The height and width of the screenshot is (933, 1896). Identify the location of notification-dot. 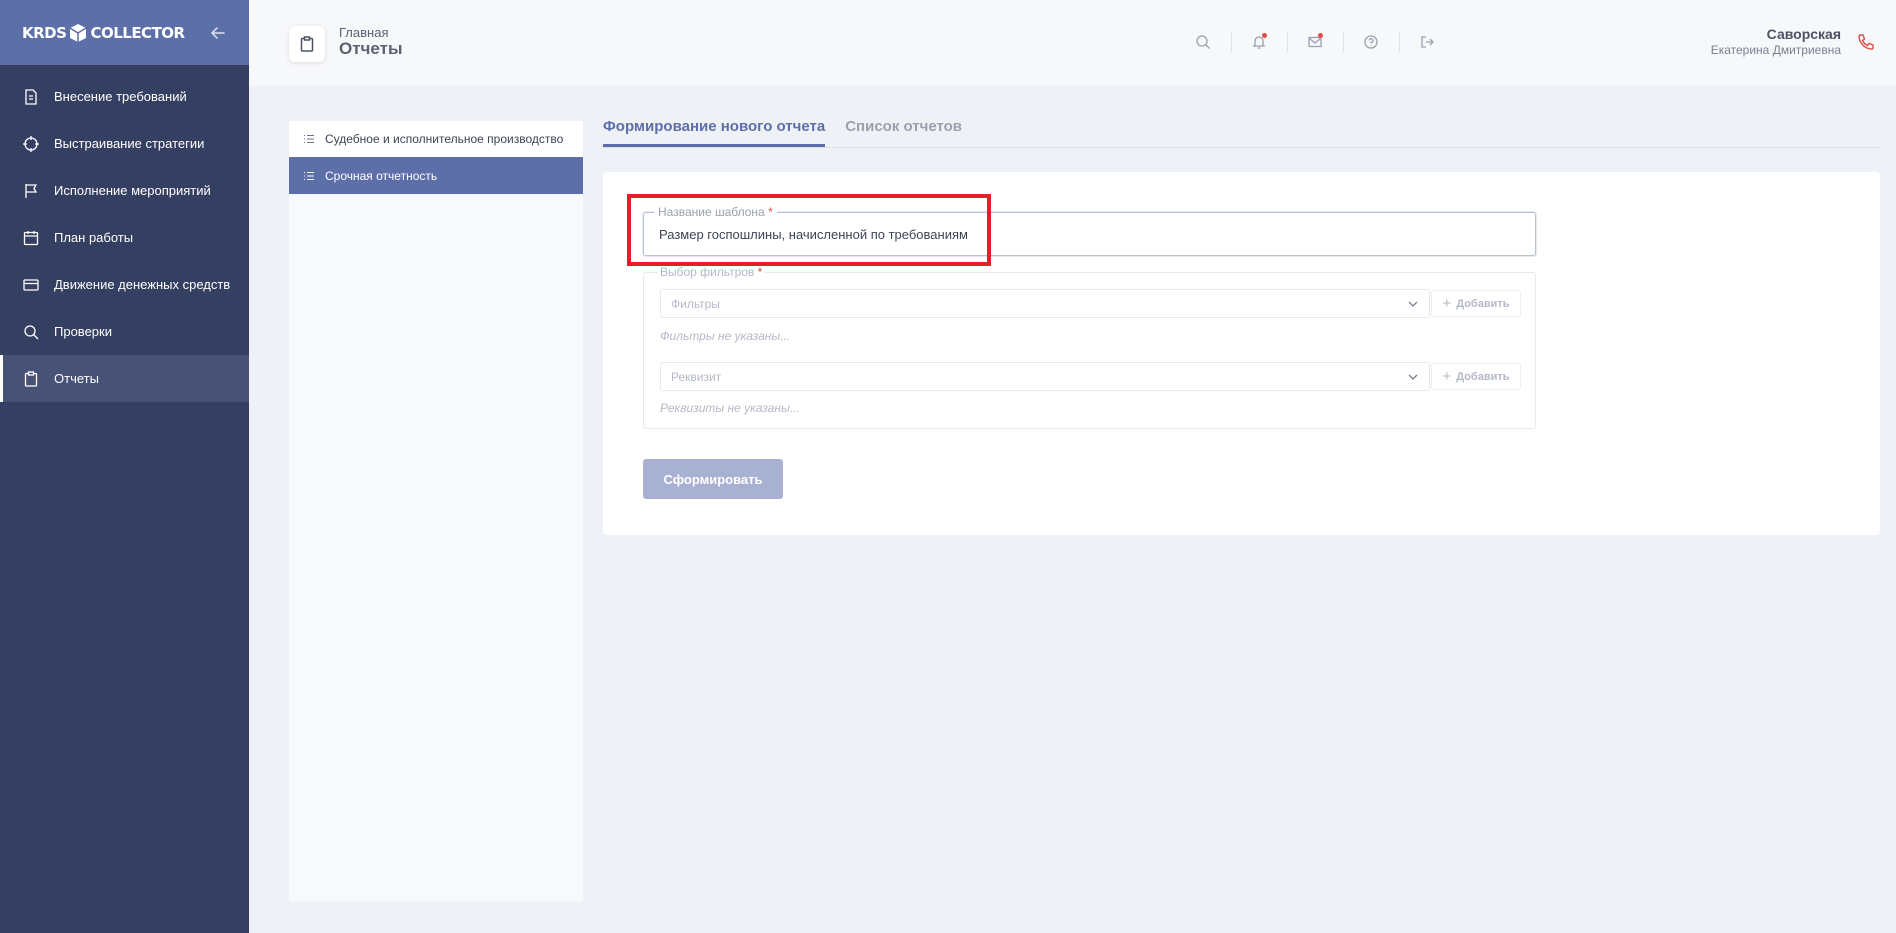
(1264, 35).